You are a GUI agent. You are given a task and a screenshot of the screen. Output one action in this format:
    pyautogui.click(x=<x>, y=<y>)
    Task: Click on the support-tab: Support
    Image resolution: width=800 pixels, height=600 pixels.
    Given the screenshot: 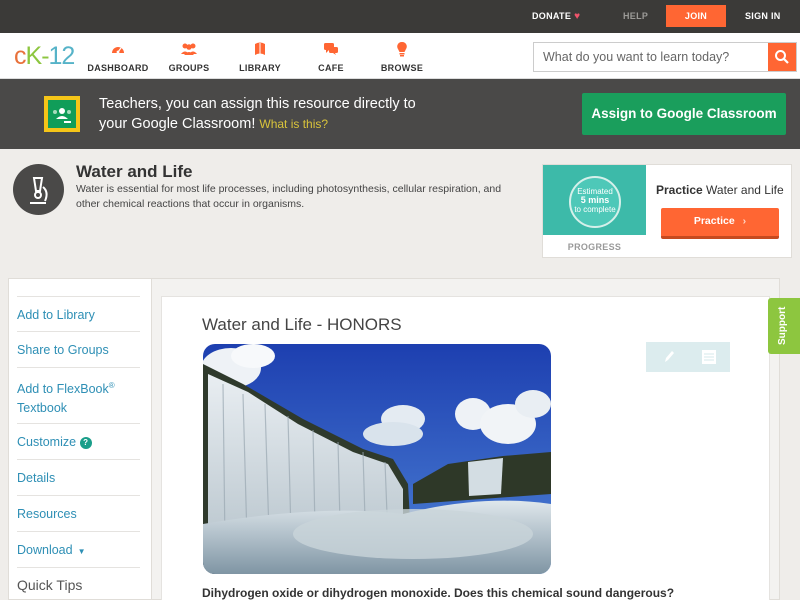 What is the action you would take?
    pyautogui.click(x=784, y=326)
    